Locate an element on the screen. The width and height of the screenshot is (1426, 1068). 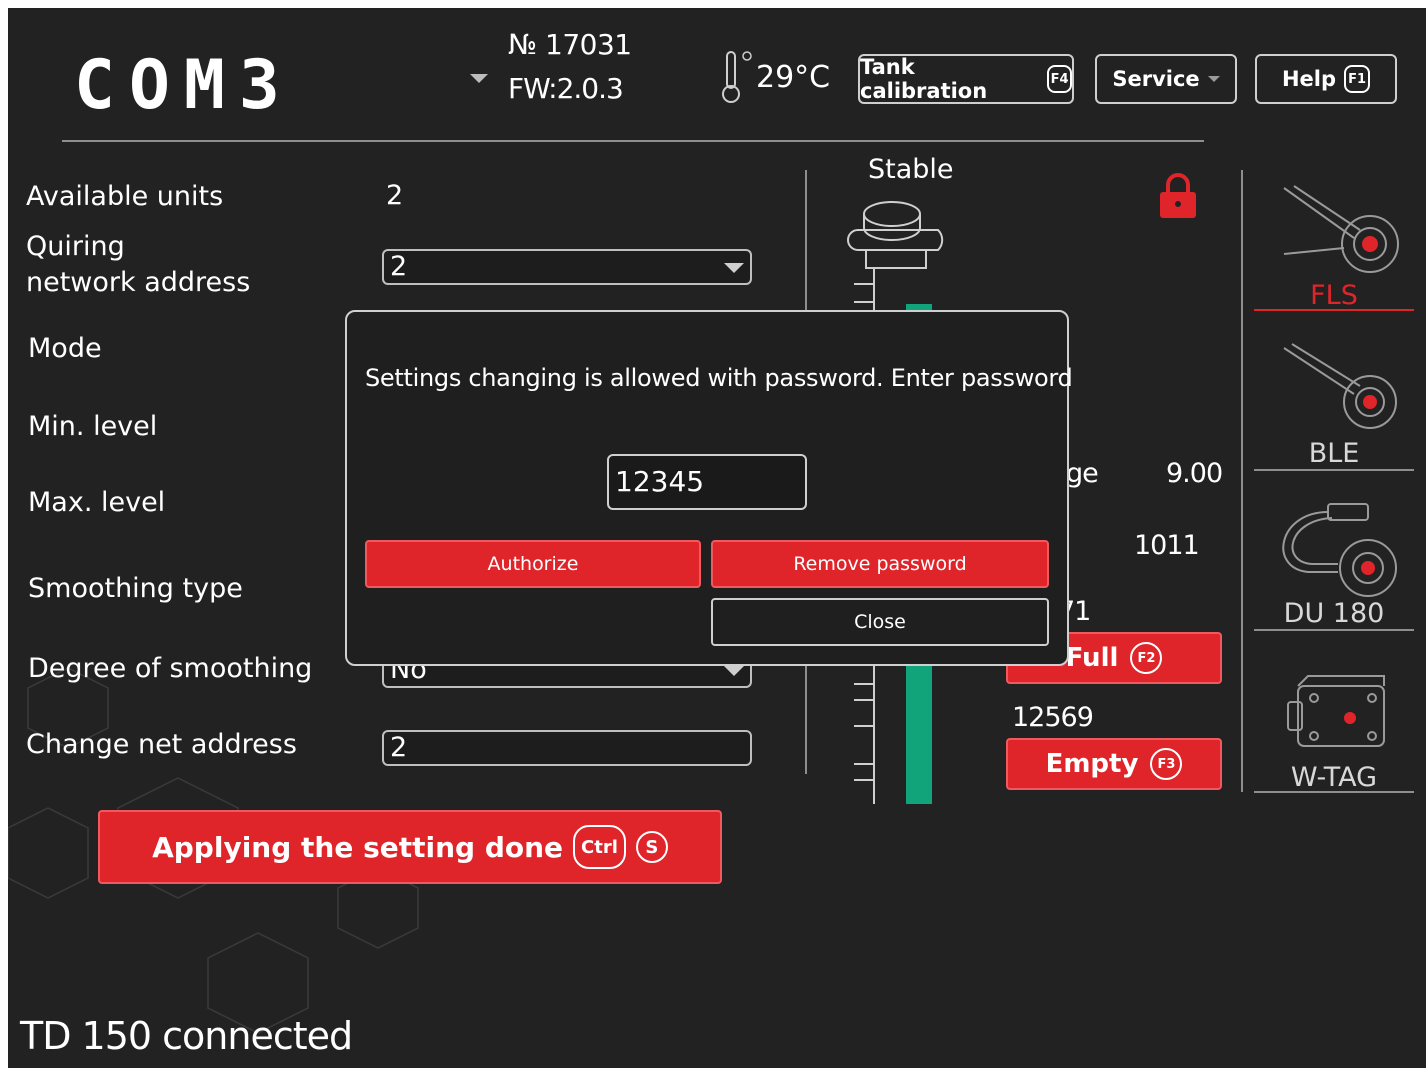
du180-sensor-icon is located at coordinates (1339, 550).